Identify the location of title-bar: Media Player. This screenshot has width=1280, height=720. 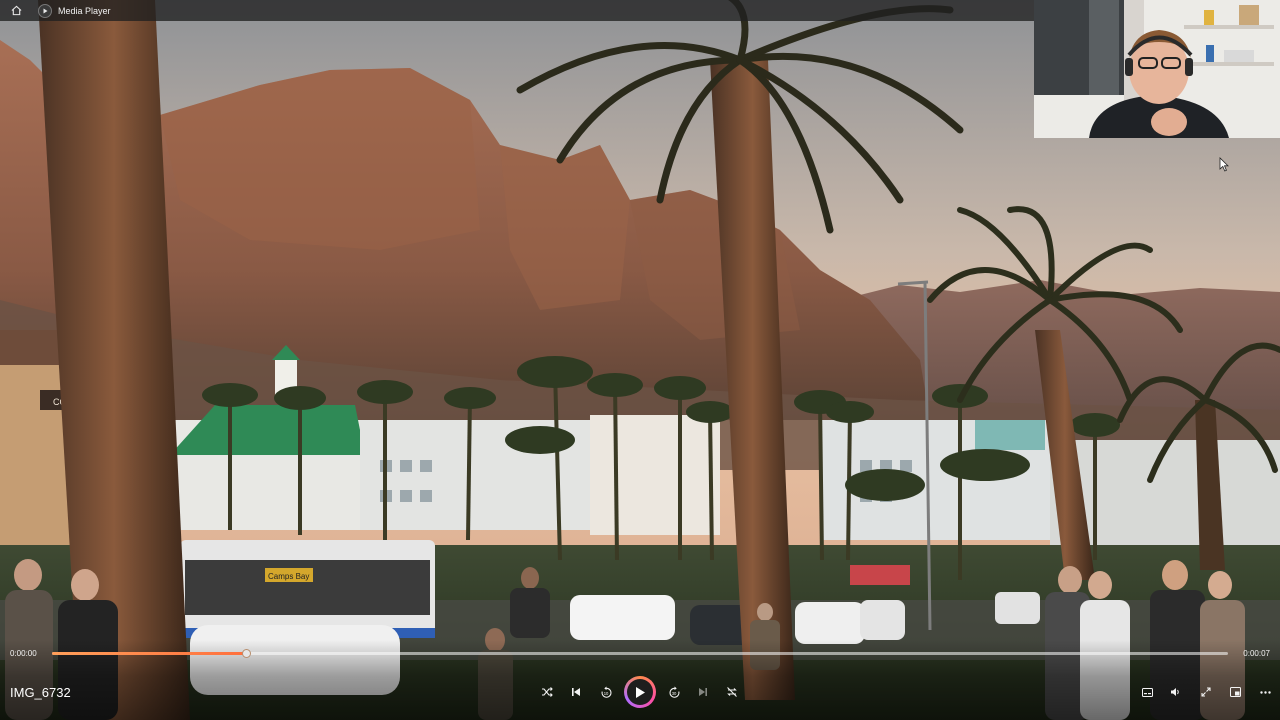
(517, 10).